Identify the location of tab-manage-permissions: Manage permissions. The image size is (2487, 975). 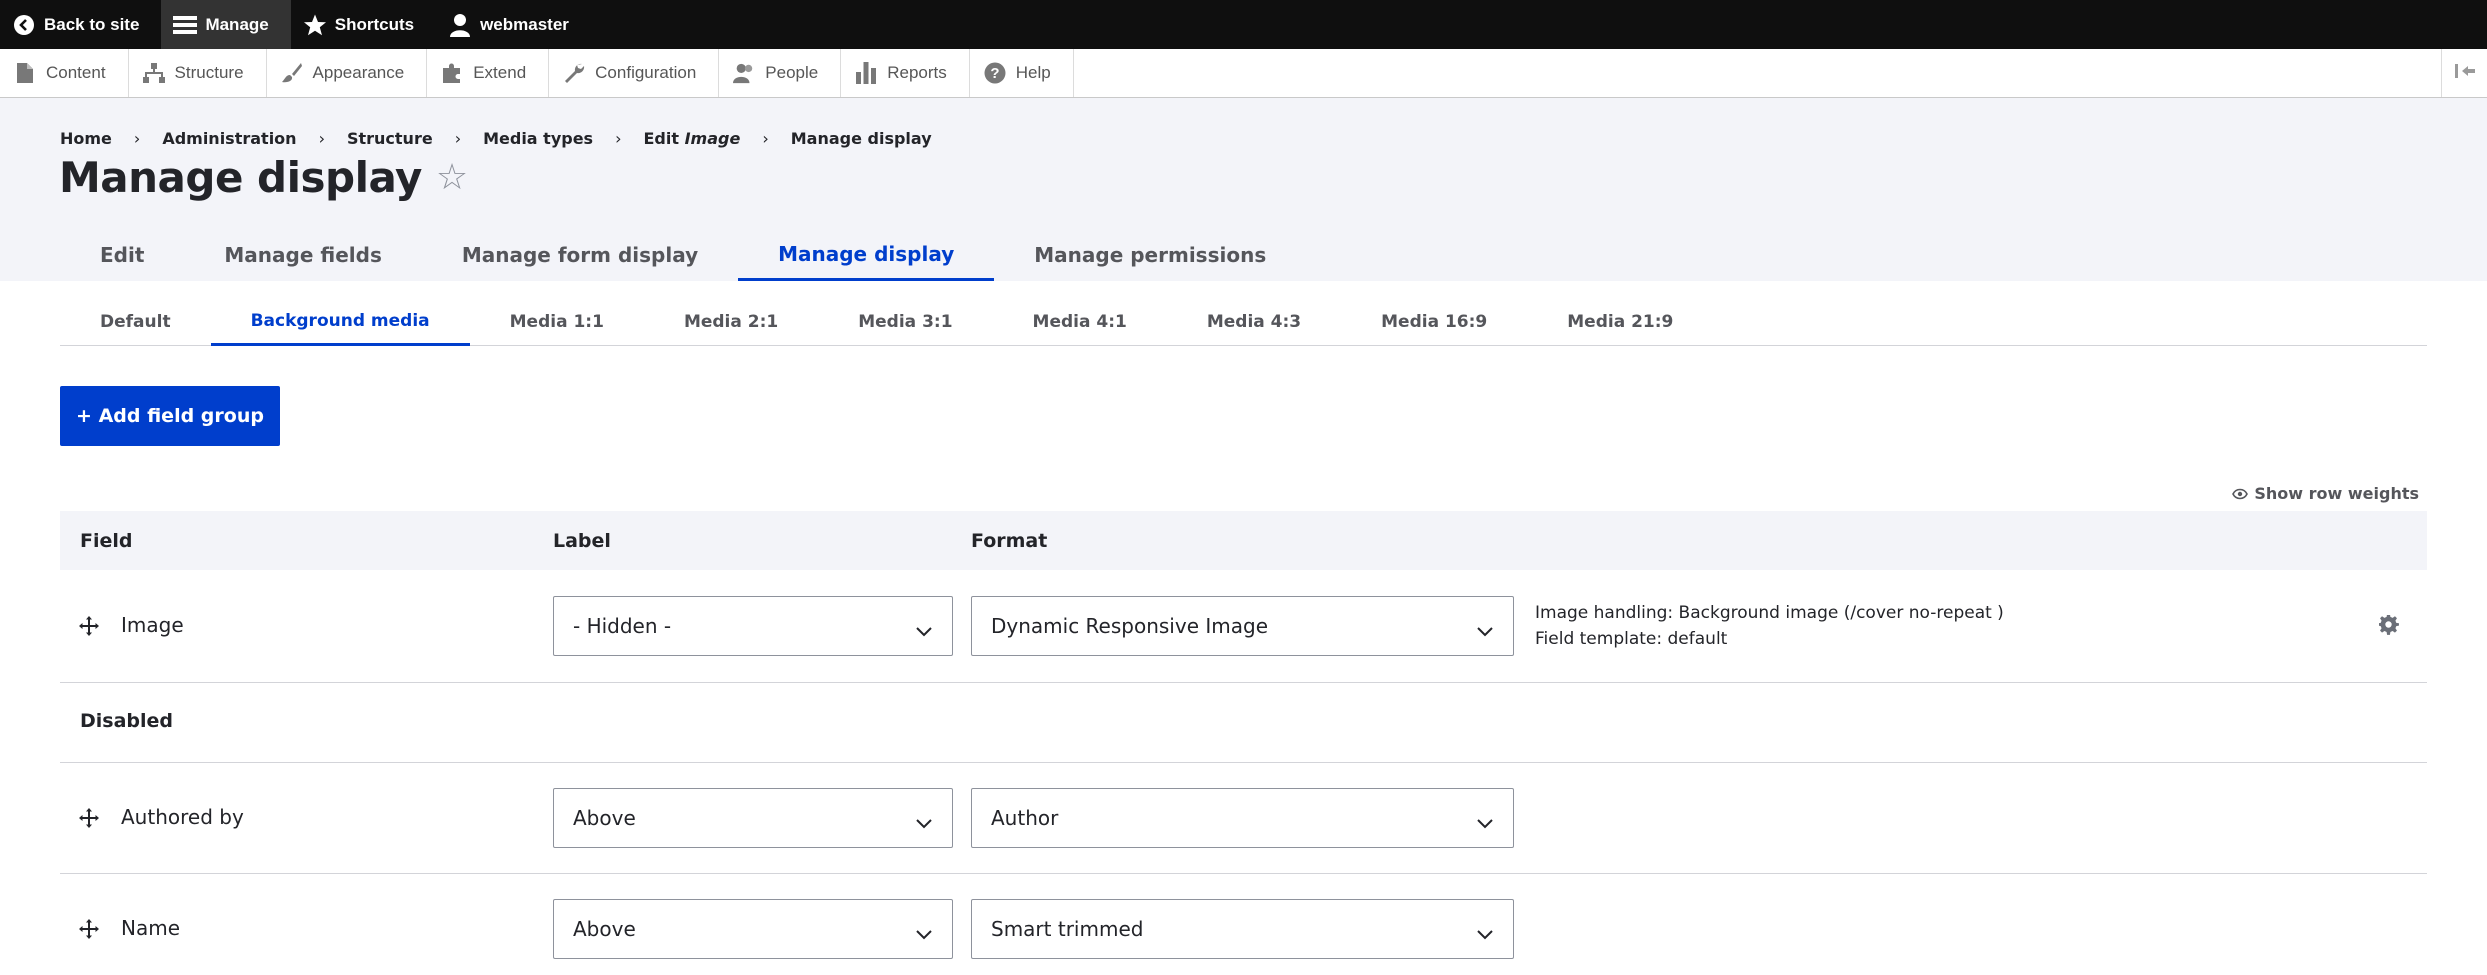
(1150, 255).